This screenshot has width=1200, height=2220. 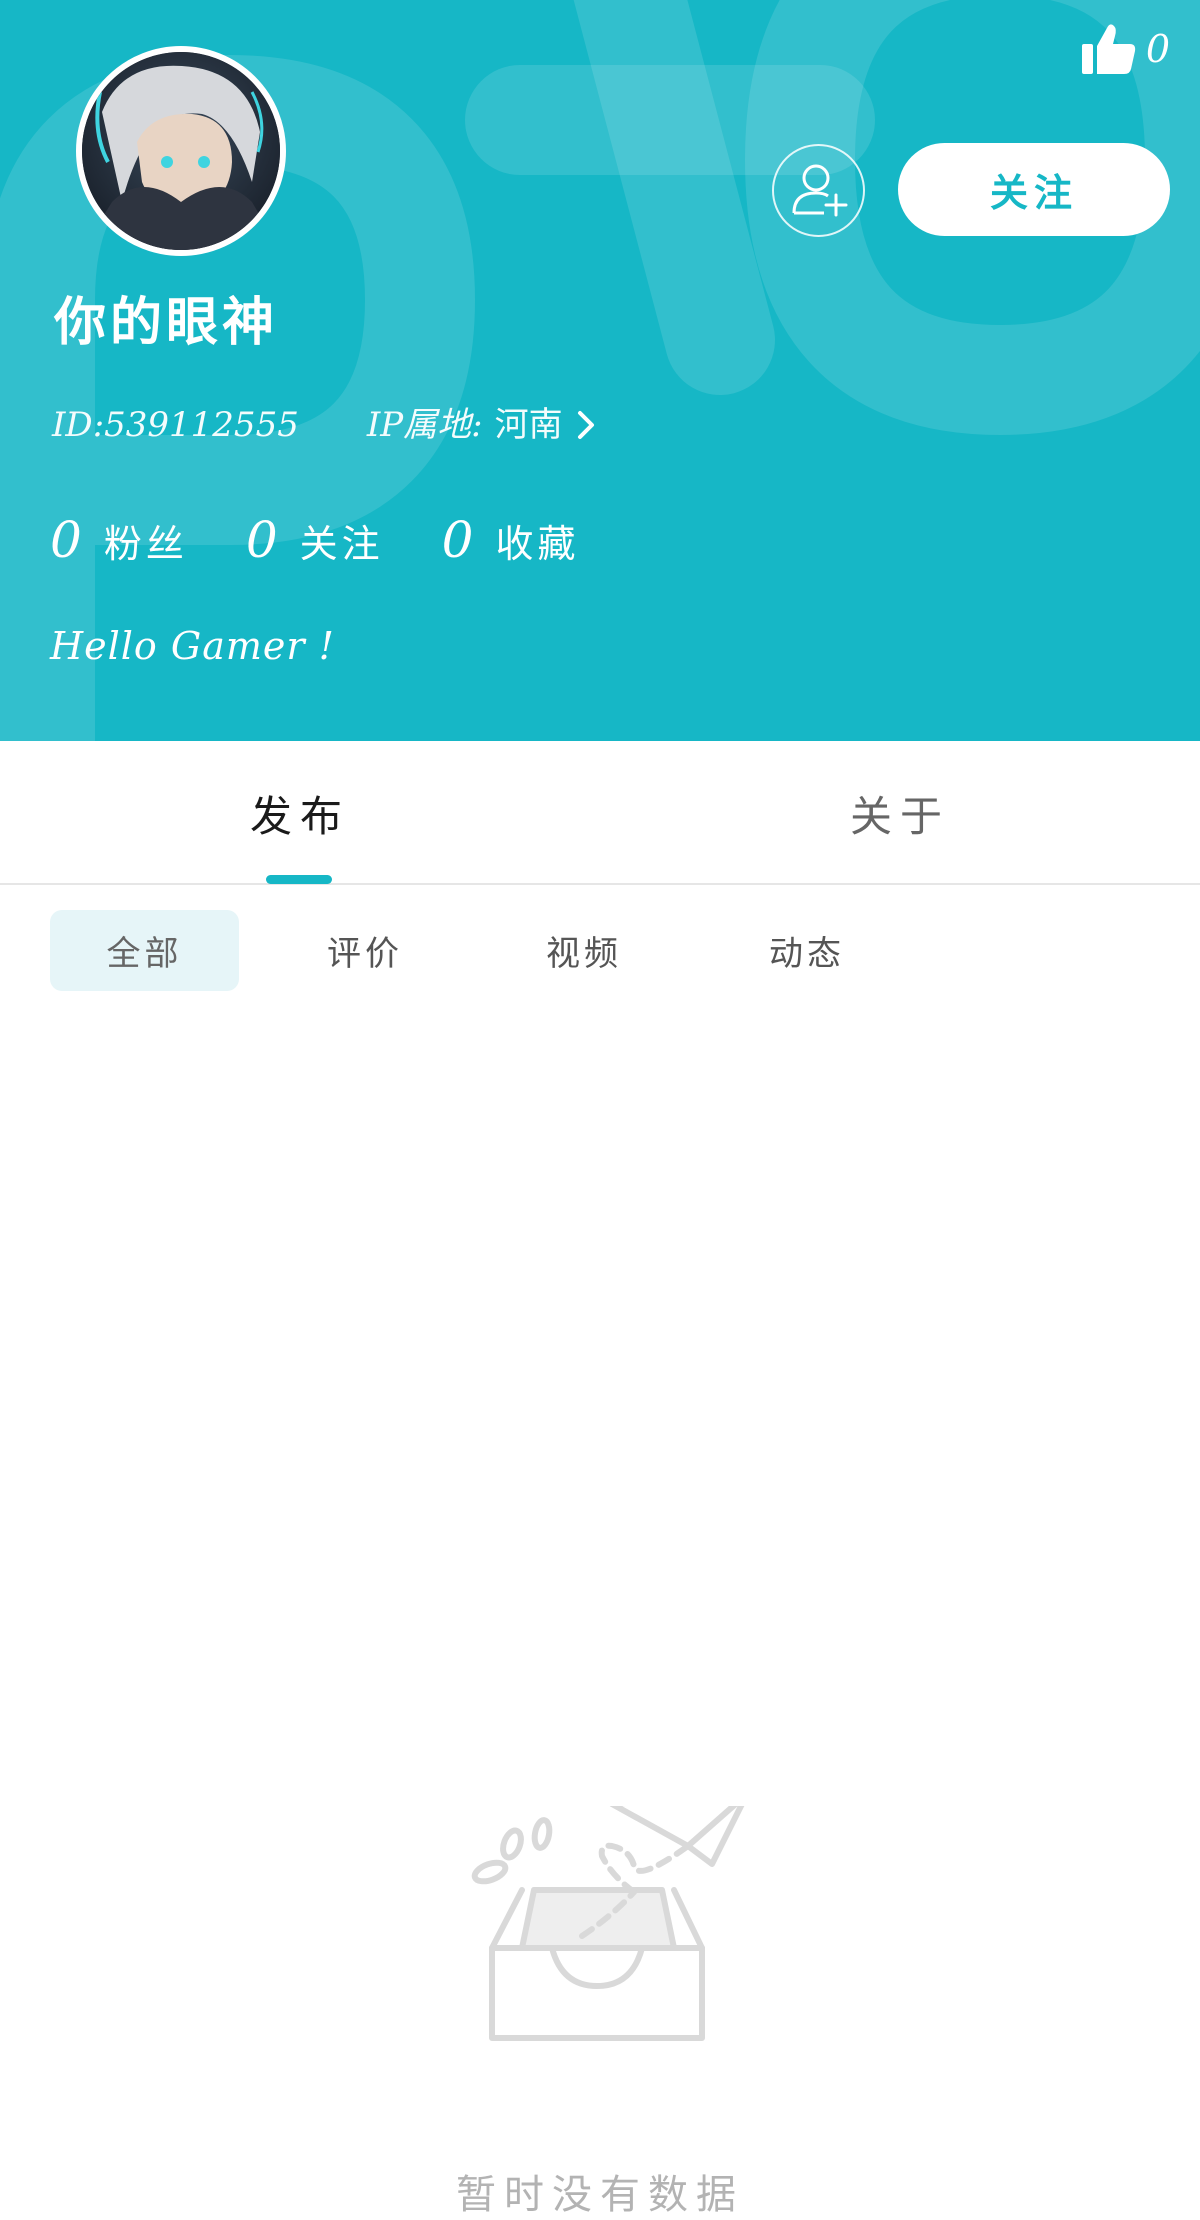 What do you see at coordinates (175, 425) in the screenshot?
I see `user-id: ID:539112555` at bounding box center [175, 425].